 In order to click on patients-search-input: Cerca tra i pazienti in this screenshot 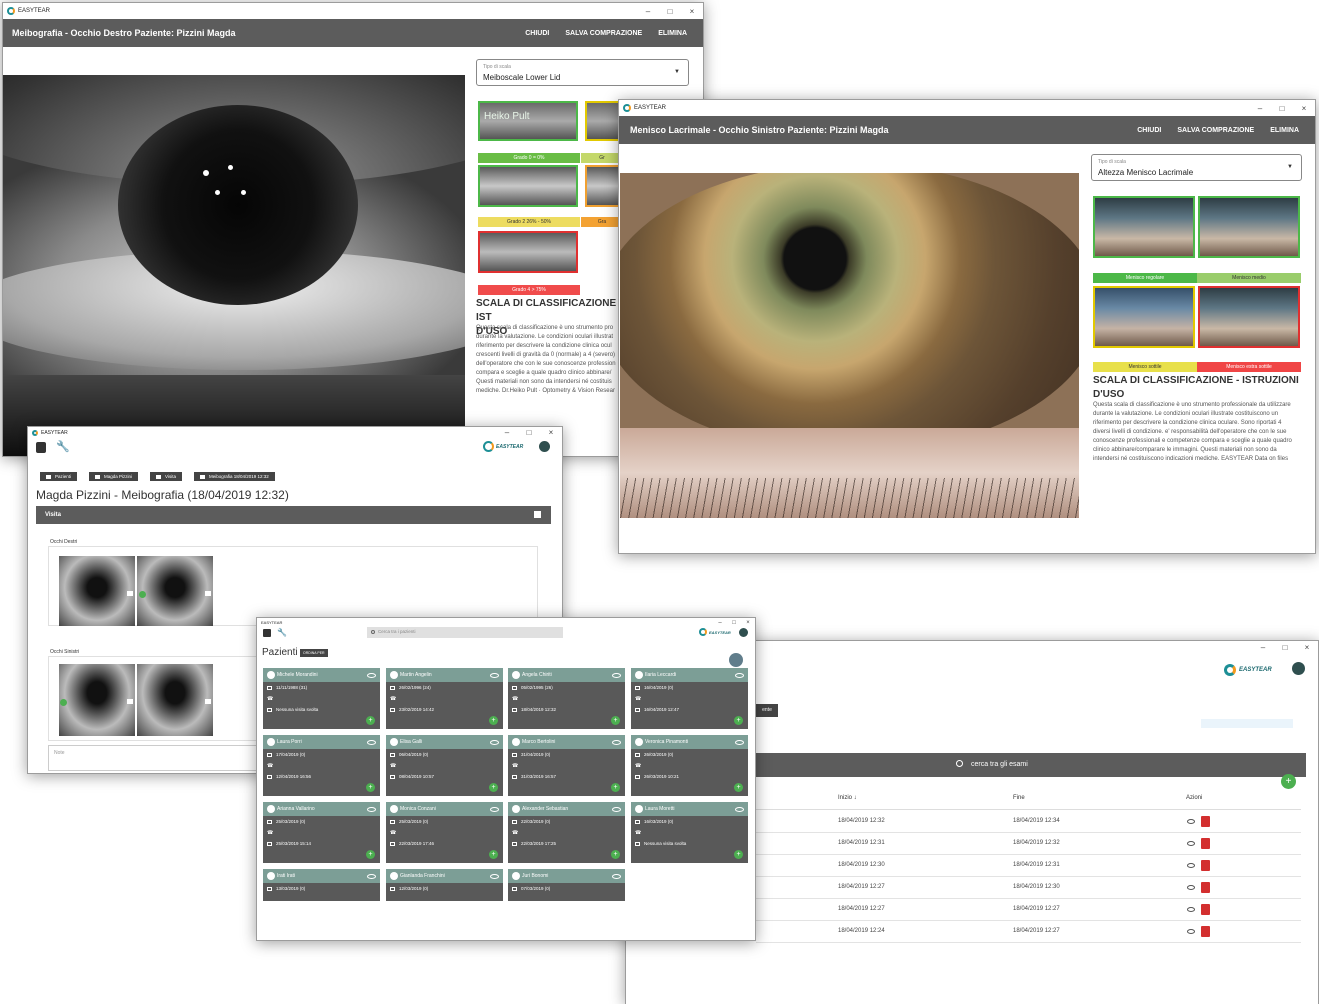, I will do `click(465, 632)`.